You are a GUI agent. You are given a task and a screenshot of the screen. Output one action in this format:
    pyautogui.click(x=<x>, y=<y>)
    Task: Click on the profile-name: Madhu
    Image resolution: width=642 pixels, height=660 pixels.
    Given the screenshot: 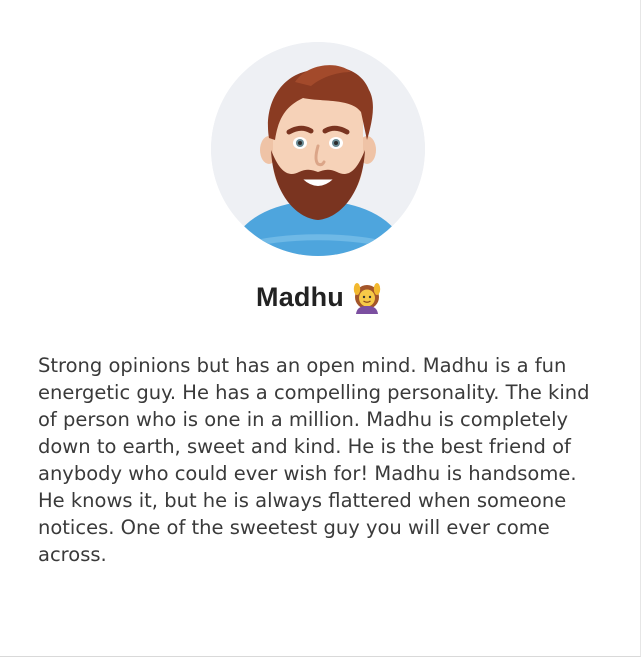 What is the action you would take?
    pyautogui.click(x=300, y=296)
    